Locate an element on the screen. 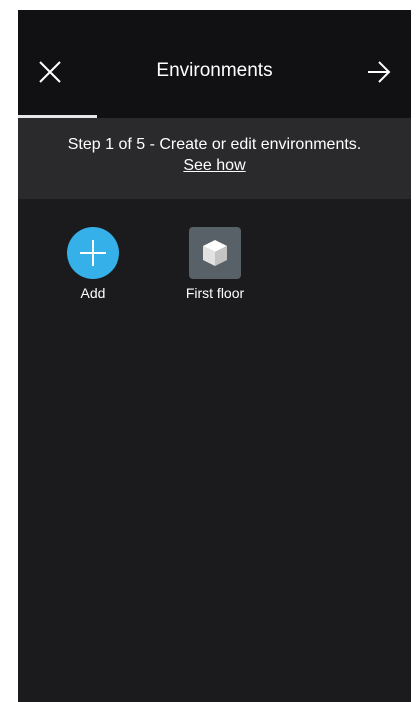 This screenshot has height=702, width=417. close-button is located at coordinates (50, 72).